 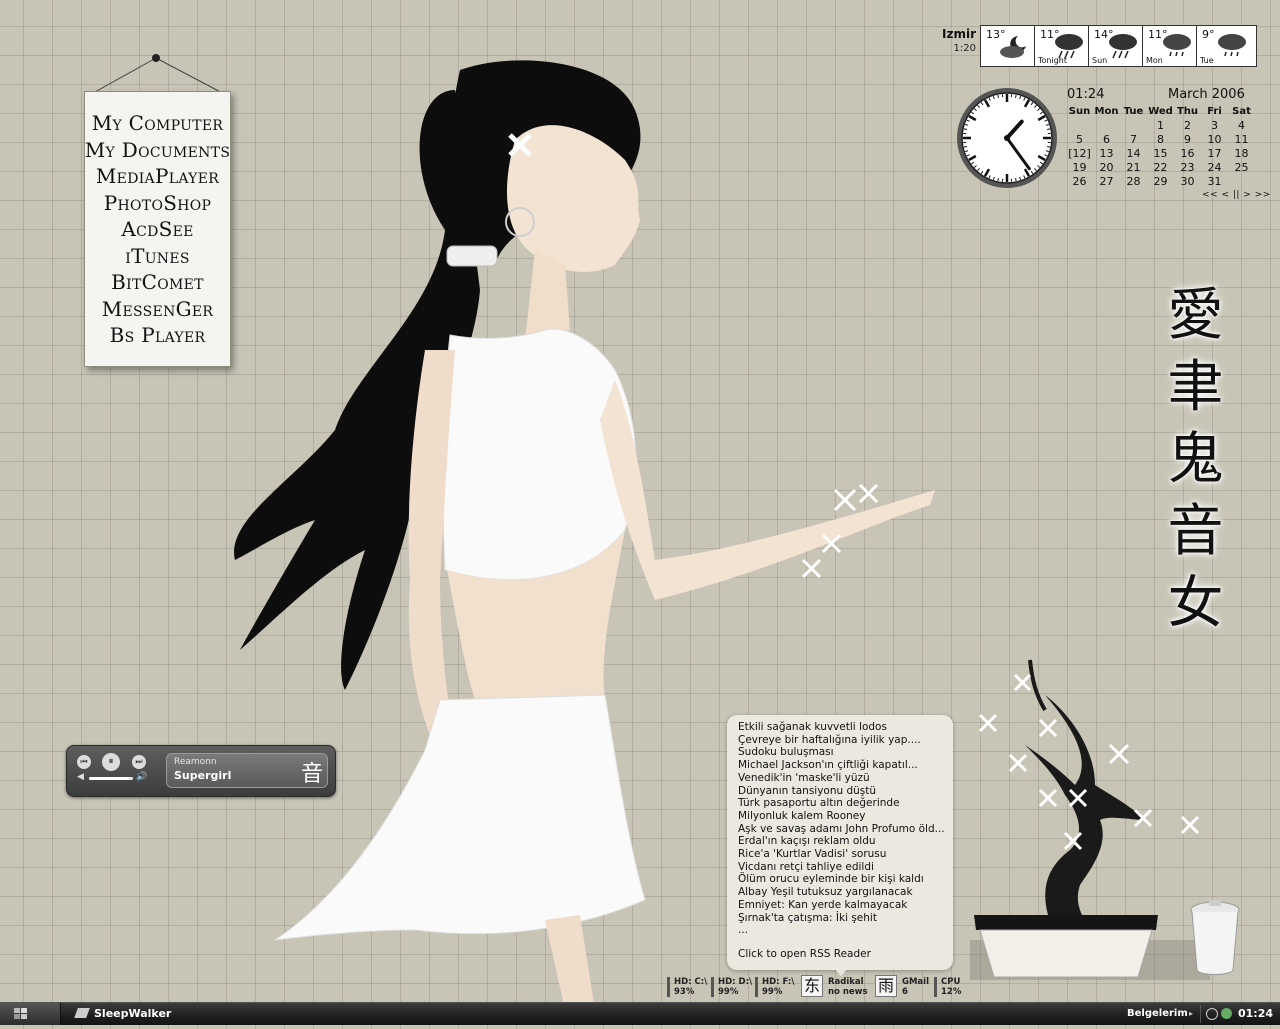 What do you see at coordinates (1214, 154) in the screenshot?
I see `calendar-day: 17` at bounding box center [1214, 154].